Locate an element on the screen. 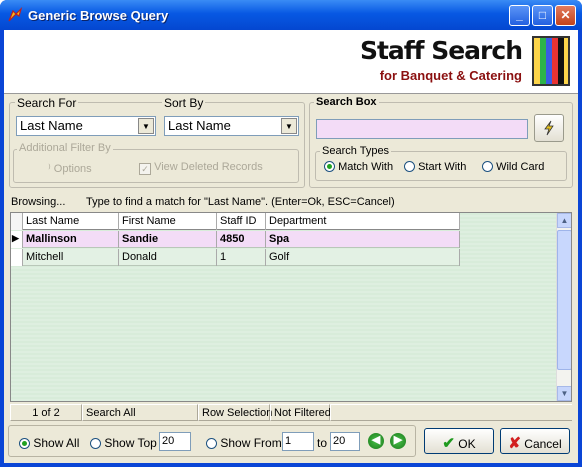 The height and width of the screenshot is (467, 582). grid-header: Last Name First Name Staff ID Department is located at coordinates (235, 221).